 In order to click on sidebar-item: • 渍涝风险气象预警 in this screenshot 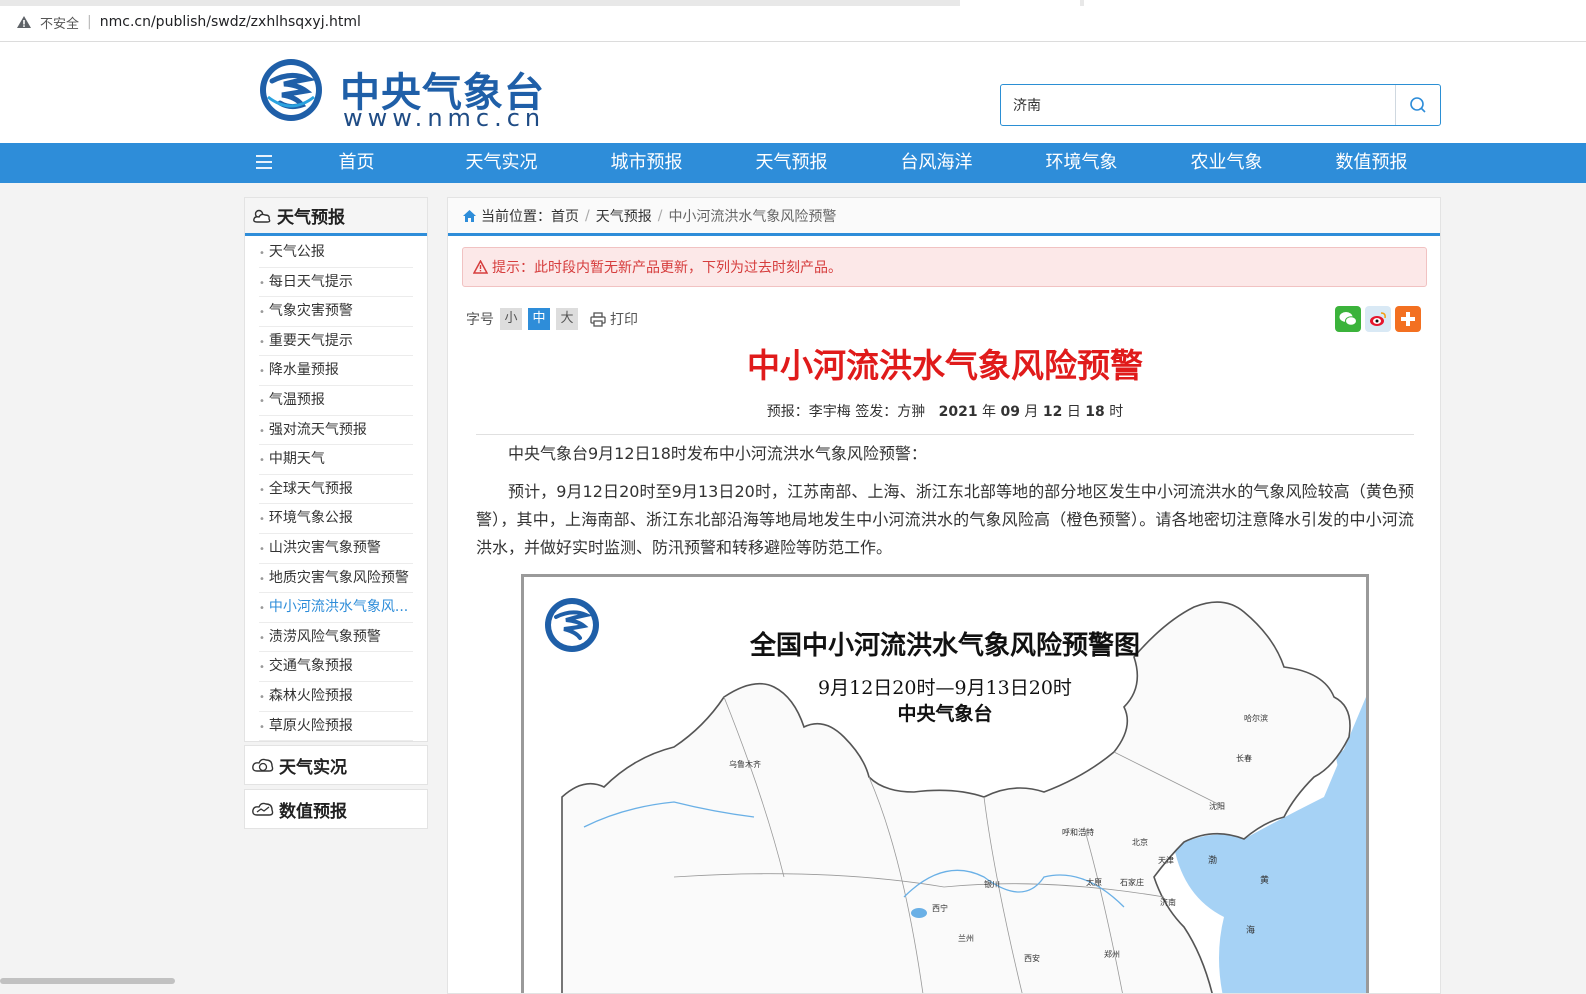, I will do `click(336, 638)`.